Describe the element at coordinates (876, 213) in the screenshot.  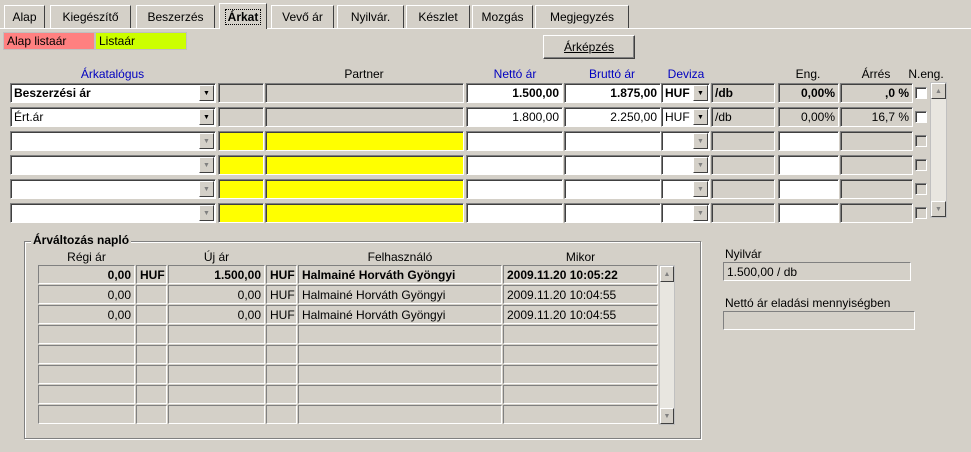
I see `arres-field` at that location.